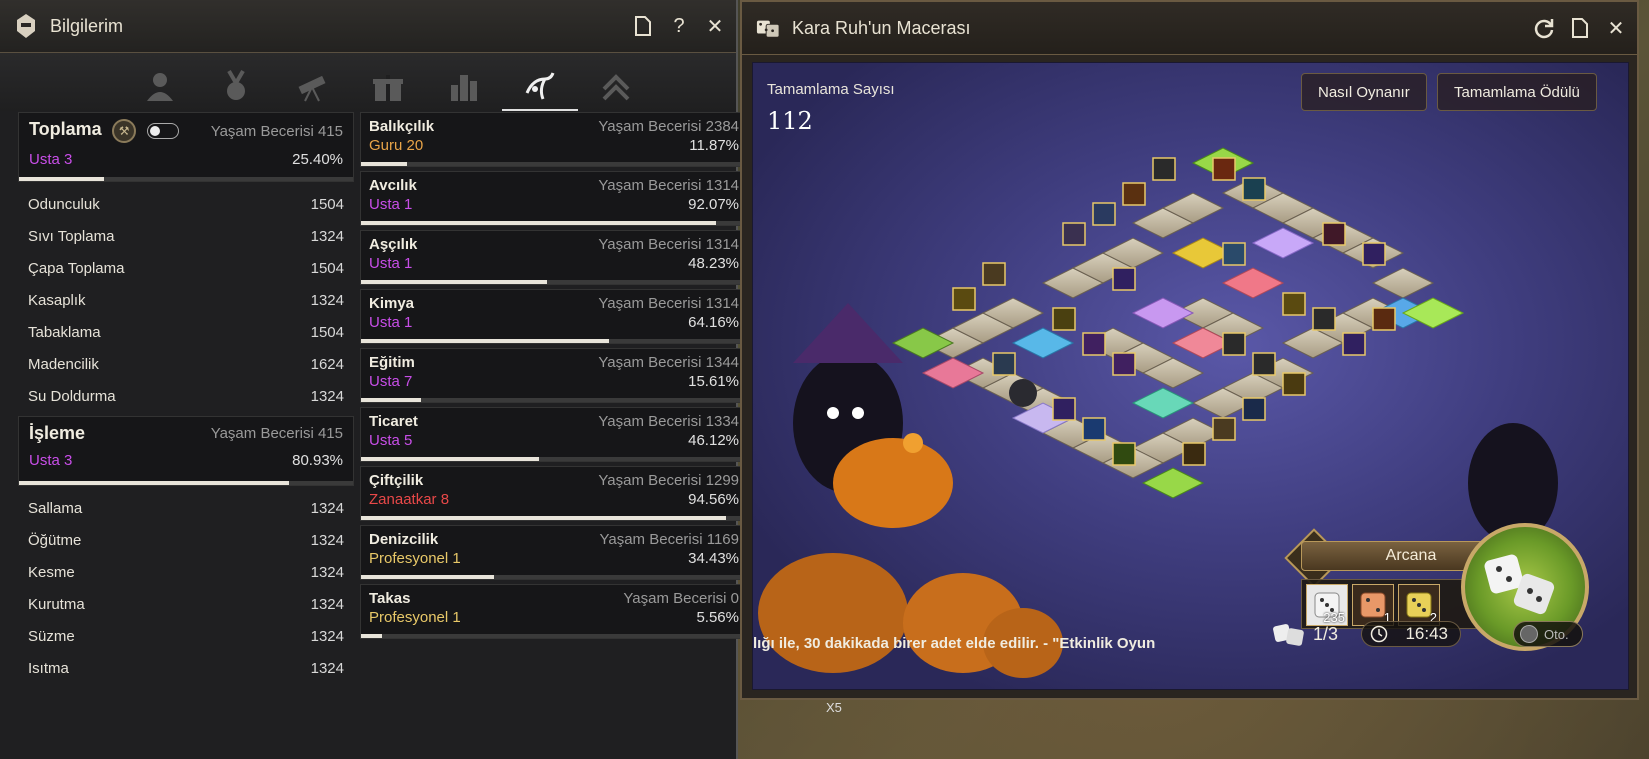 This screenshot has width=1649, height=759. I want to click on tab-stats, so click(464, 86).